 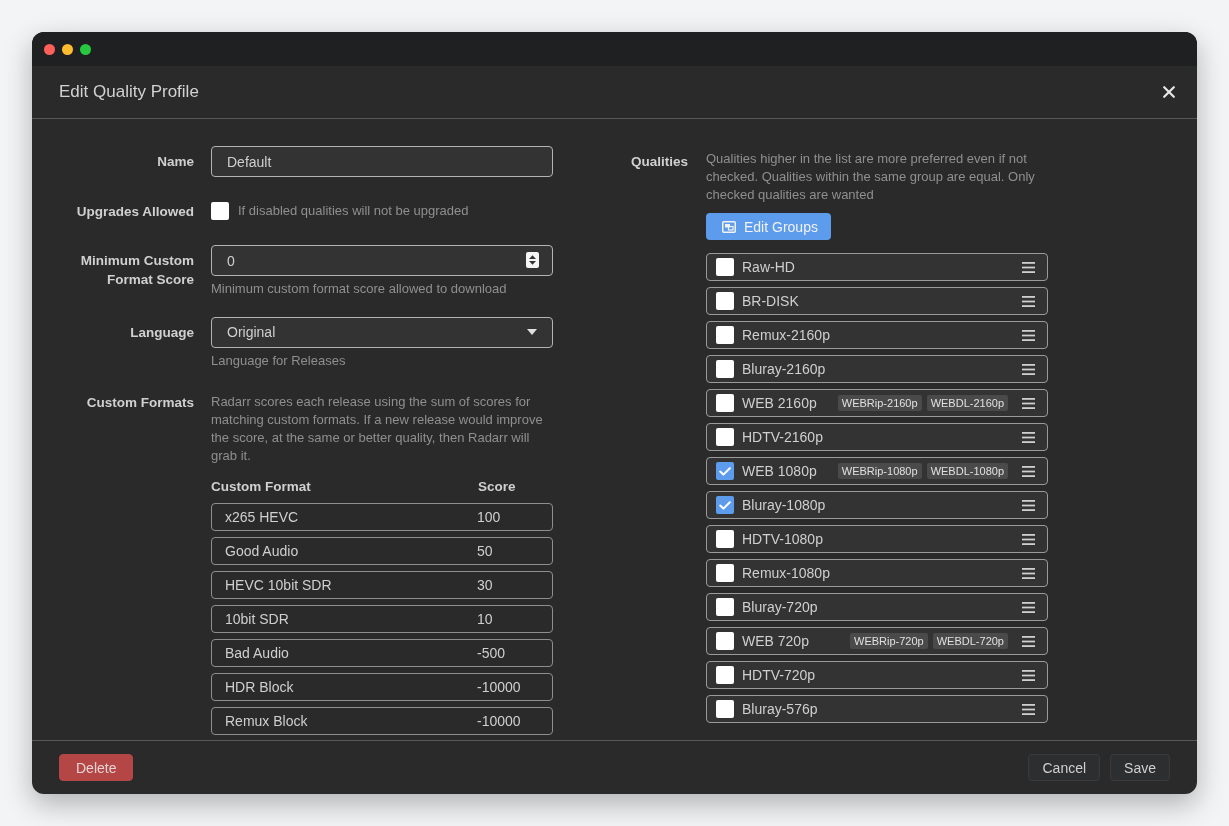 What do you see at coordinates (1140, 767) in the screenshot?
I see `save-button: Save` at bounding box center [1140, 767].